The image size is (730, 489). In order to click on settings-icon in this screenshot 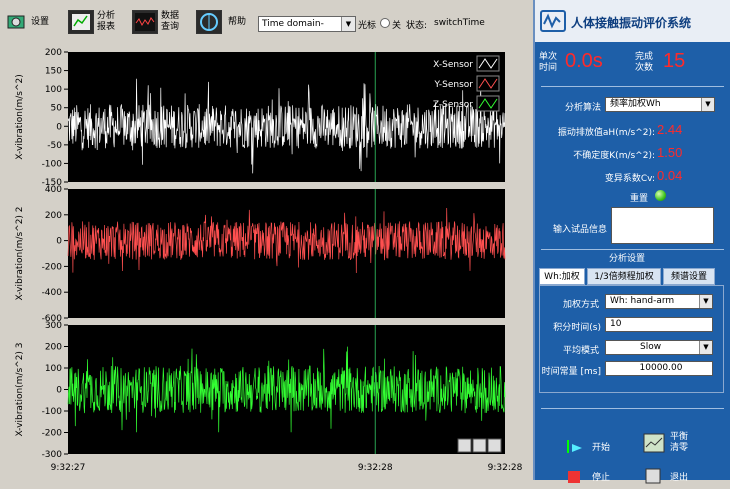, I will do `click(17, 22)`.